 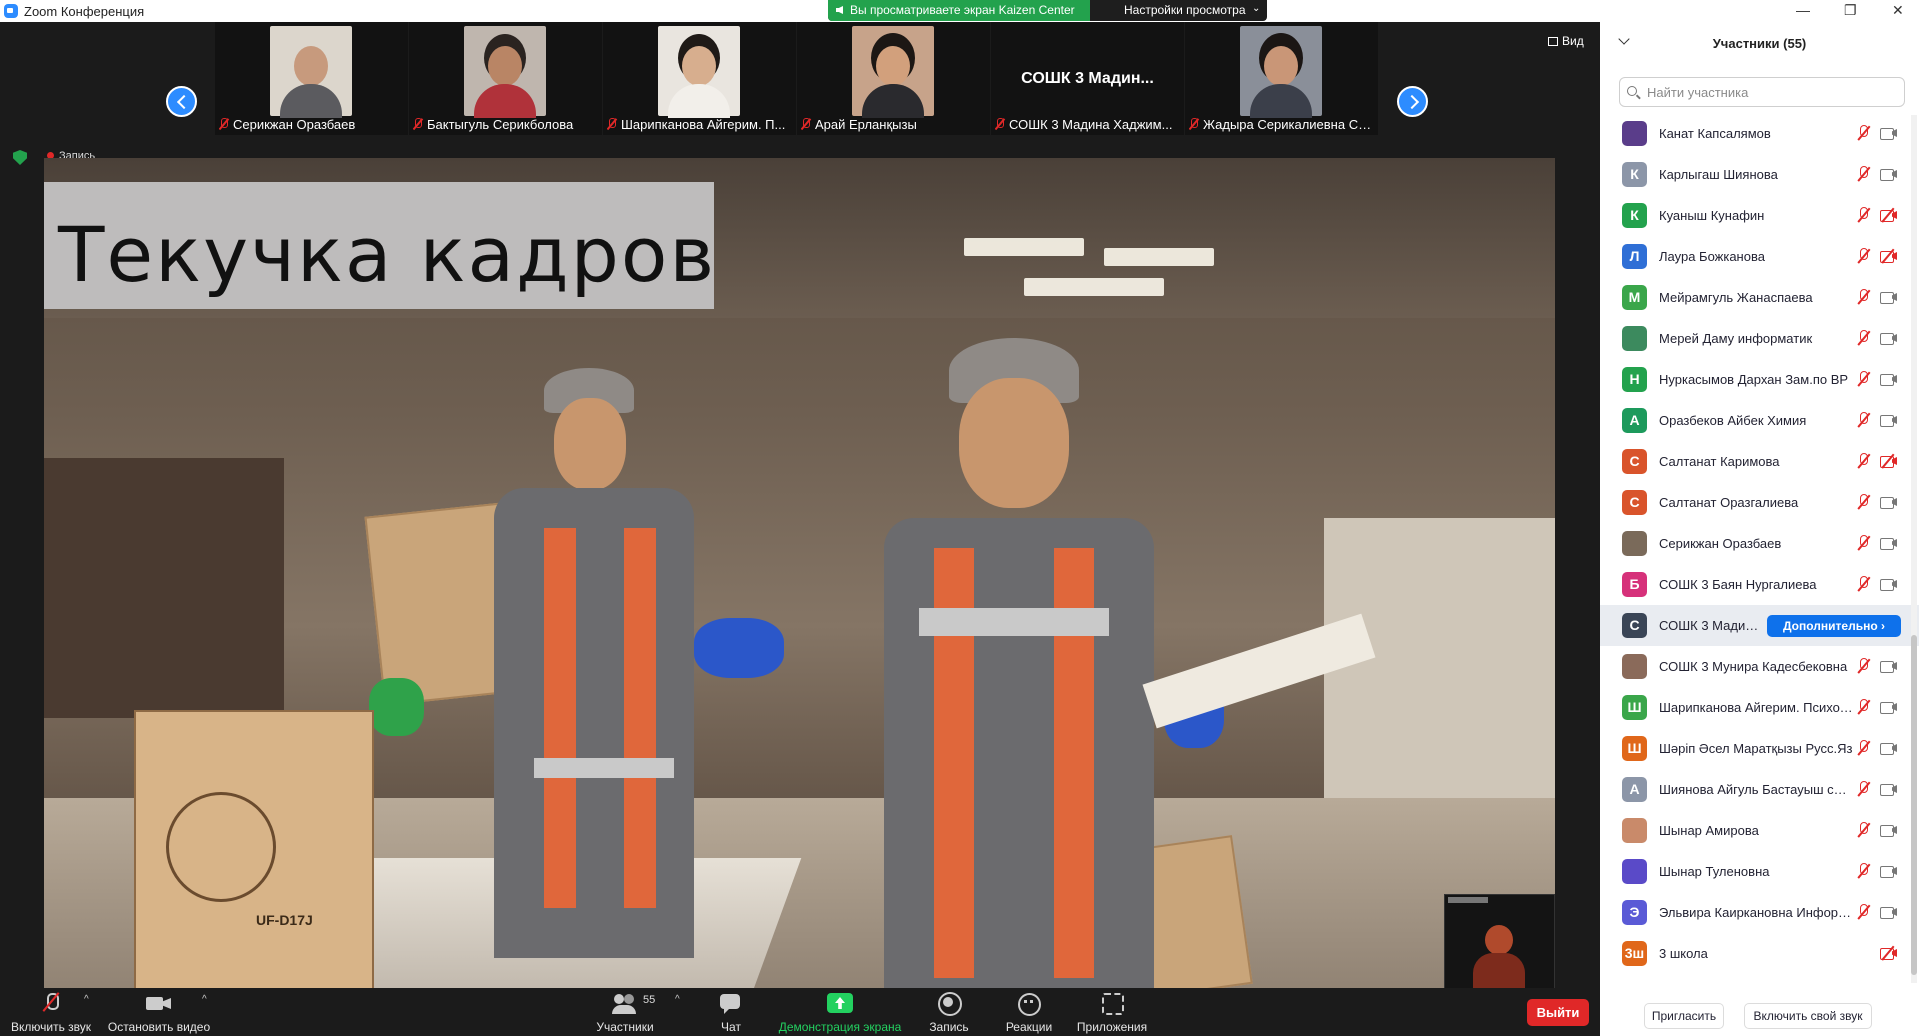 I want to click on minimize-icon: —, so click(x=1803, y=10).